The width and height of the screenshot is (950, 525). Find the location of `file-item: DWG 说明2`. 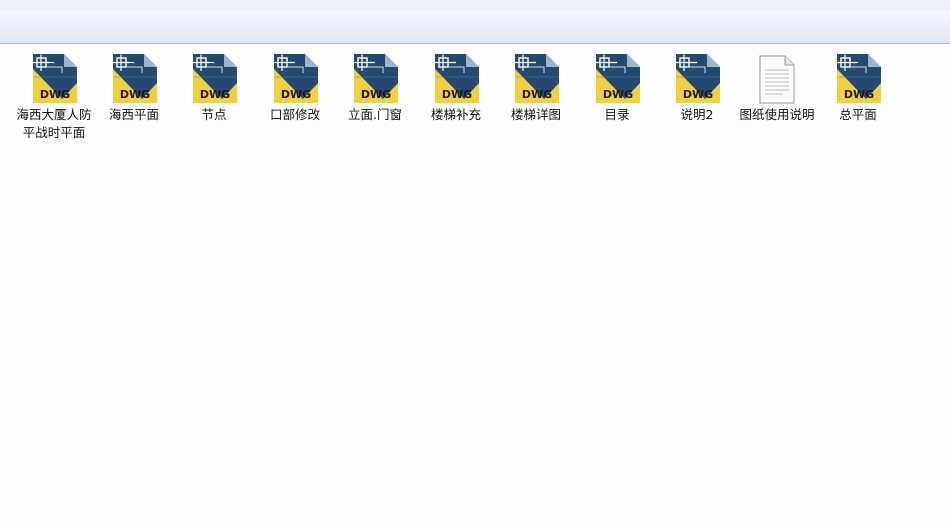

file-item: DWG 说明2 is located at coordinates (697, 88).